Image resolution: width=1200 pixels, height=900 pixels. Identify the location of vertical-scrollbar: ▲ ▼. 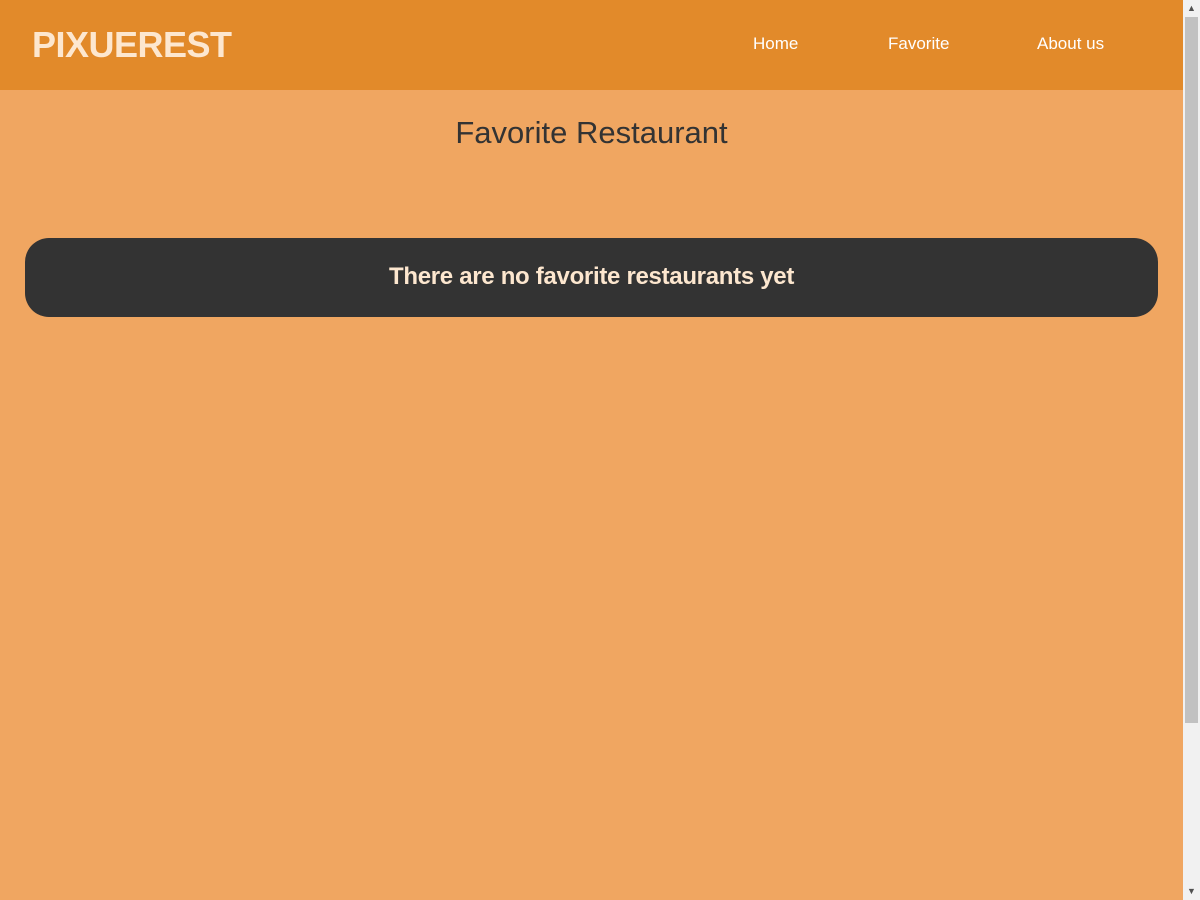
(1191, 450).